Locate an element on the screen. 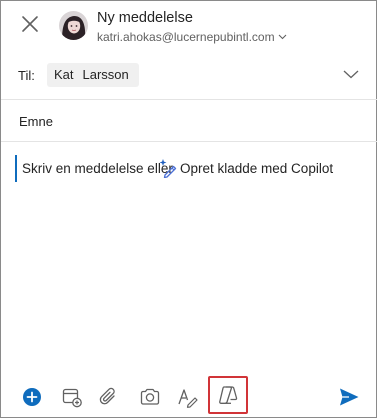 The height and width of the screenshot is (418, 377). add-icon is located at coordinates (32, 397).